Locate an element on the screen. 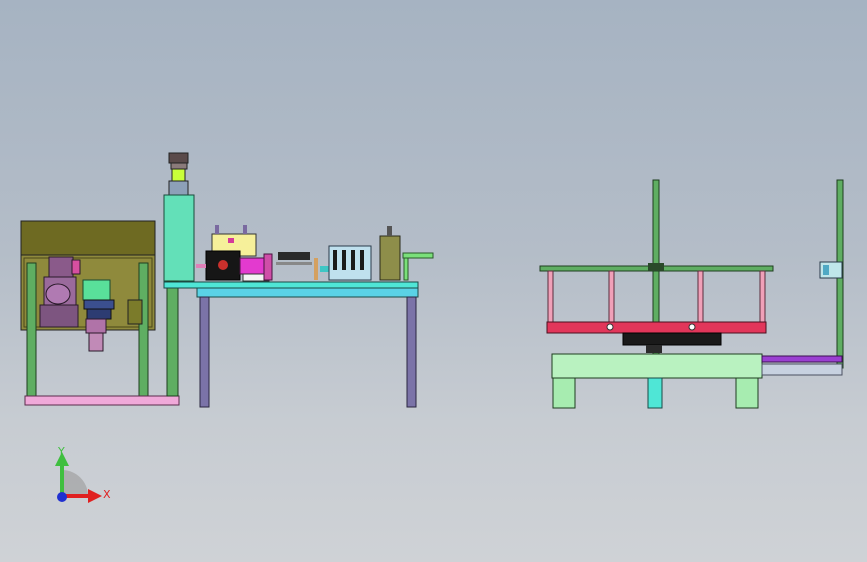 This screenshot has height=562, width=867. z-axis-origin is located at coordinates (62, 497).